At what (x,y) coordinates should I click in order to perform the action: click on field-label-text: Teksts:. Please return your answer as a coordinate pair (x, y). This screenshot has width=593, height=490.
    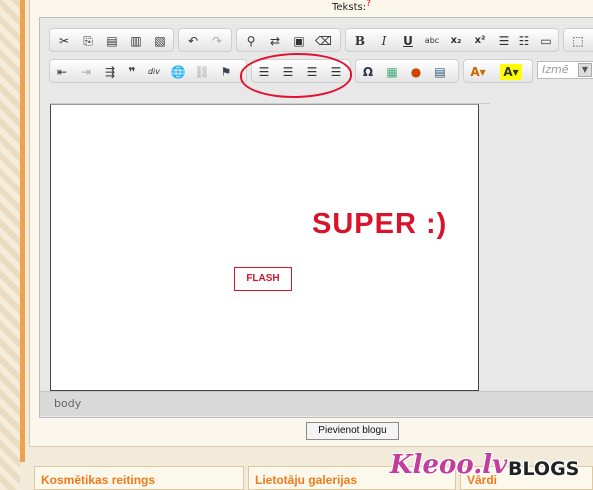
    Looking at the image, I should click on (349, 7).